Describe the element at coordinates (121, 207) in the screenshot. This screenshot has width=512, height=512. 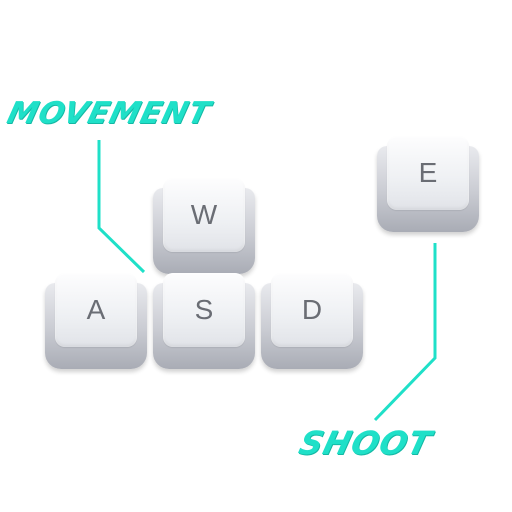
I see `movement-connector-line` at that location.